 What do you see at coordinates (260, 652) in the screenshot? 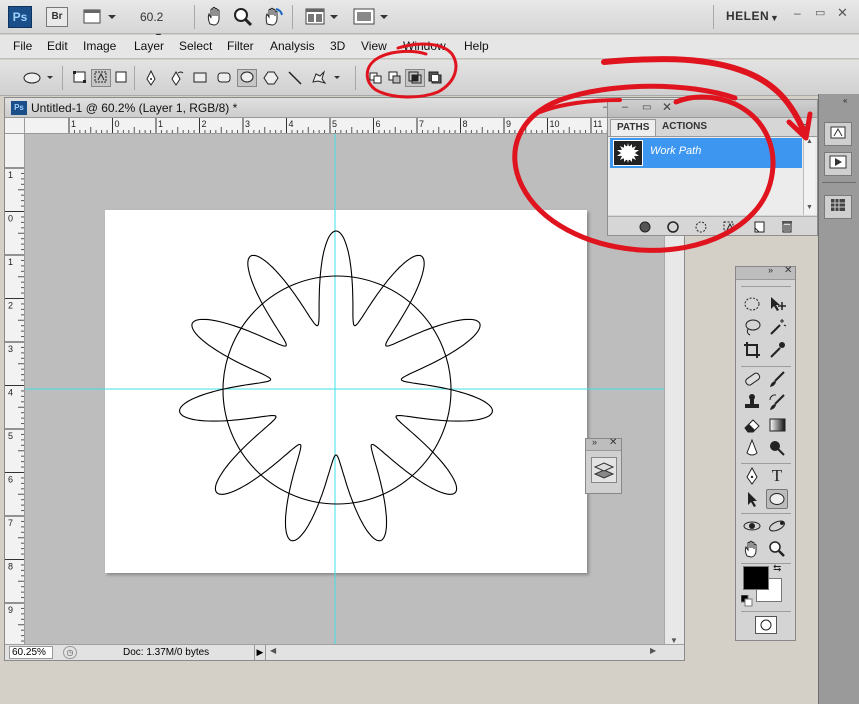
I see `status-menu-arrow: ▶` at bounding box center [260, 652].